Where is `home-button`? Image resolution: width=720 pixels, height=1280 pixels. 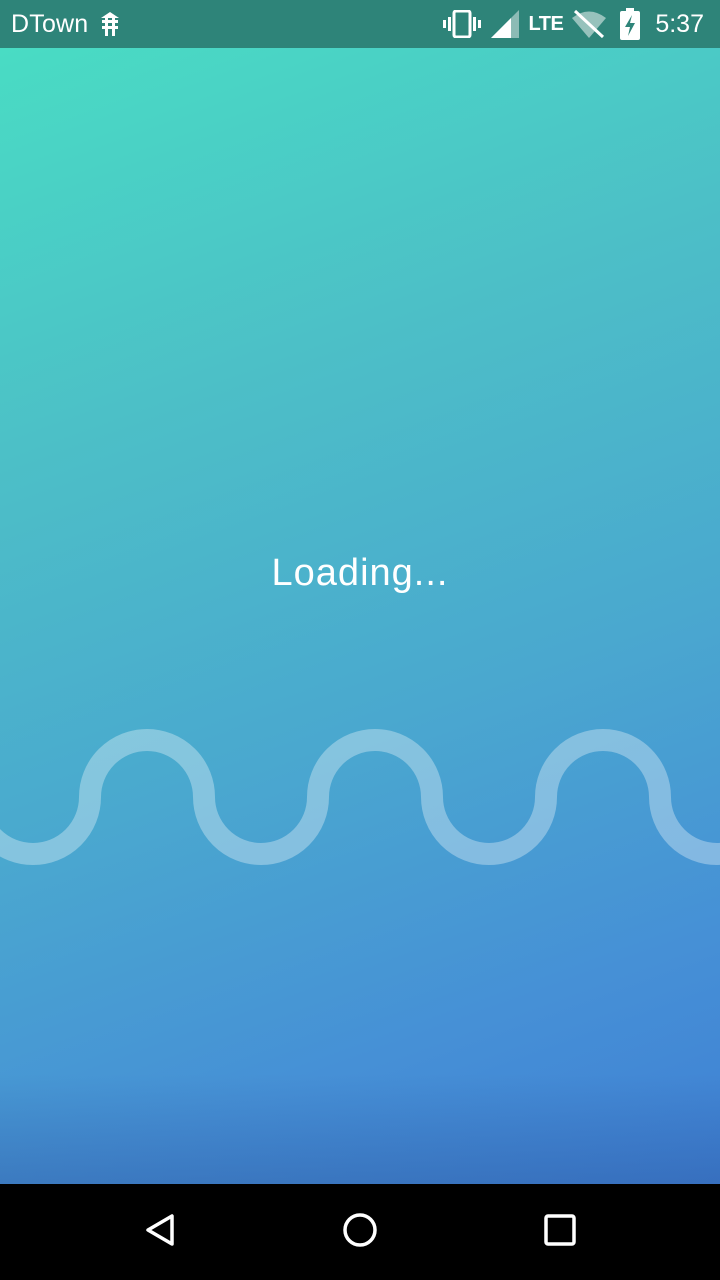 home-button is located at coordinates (360, 1232).